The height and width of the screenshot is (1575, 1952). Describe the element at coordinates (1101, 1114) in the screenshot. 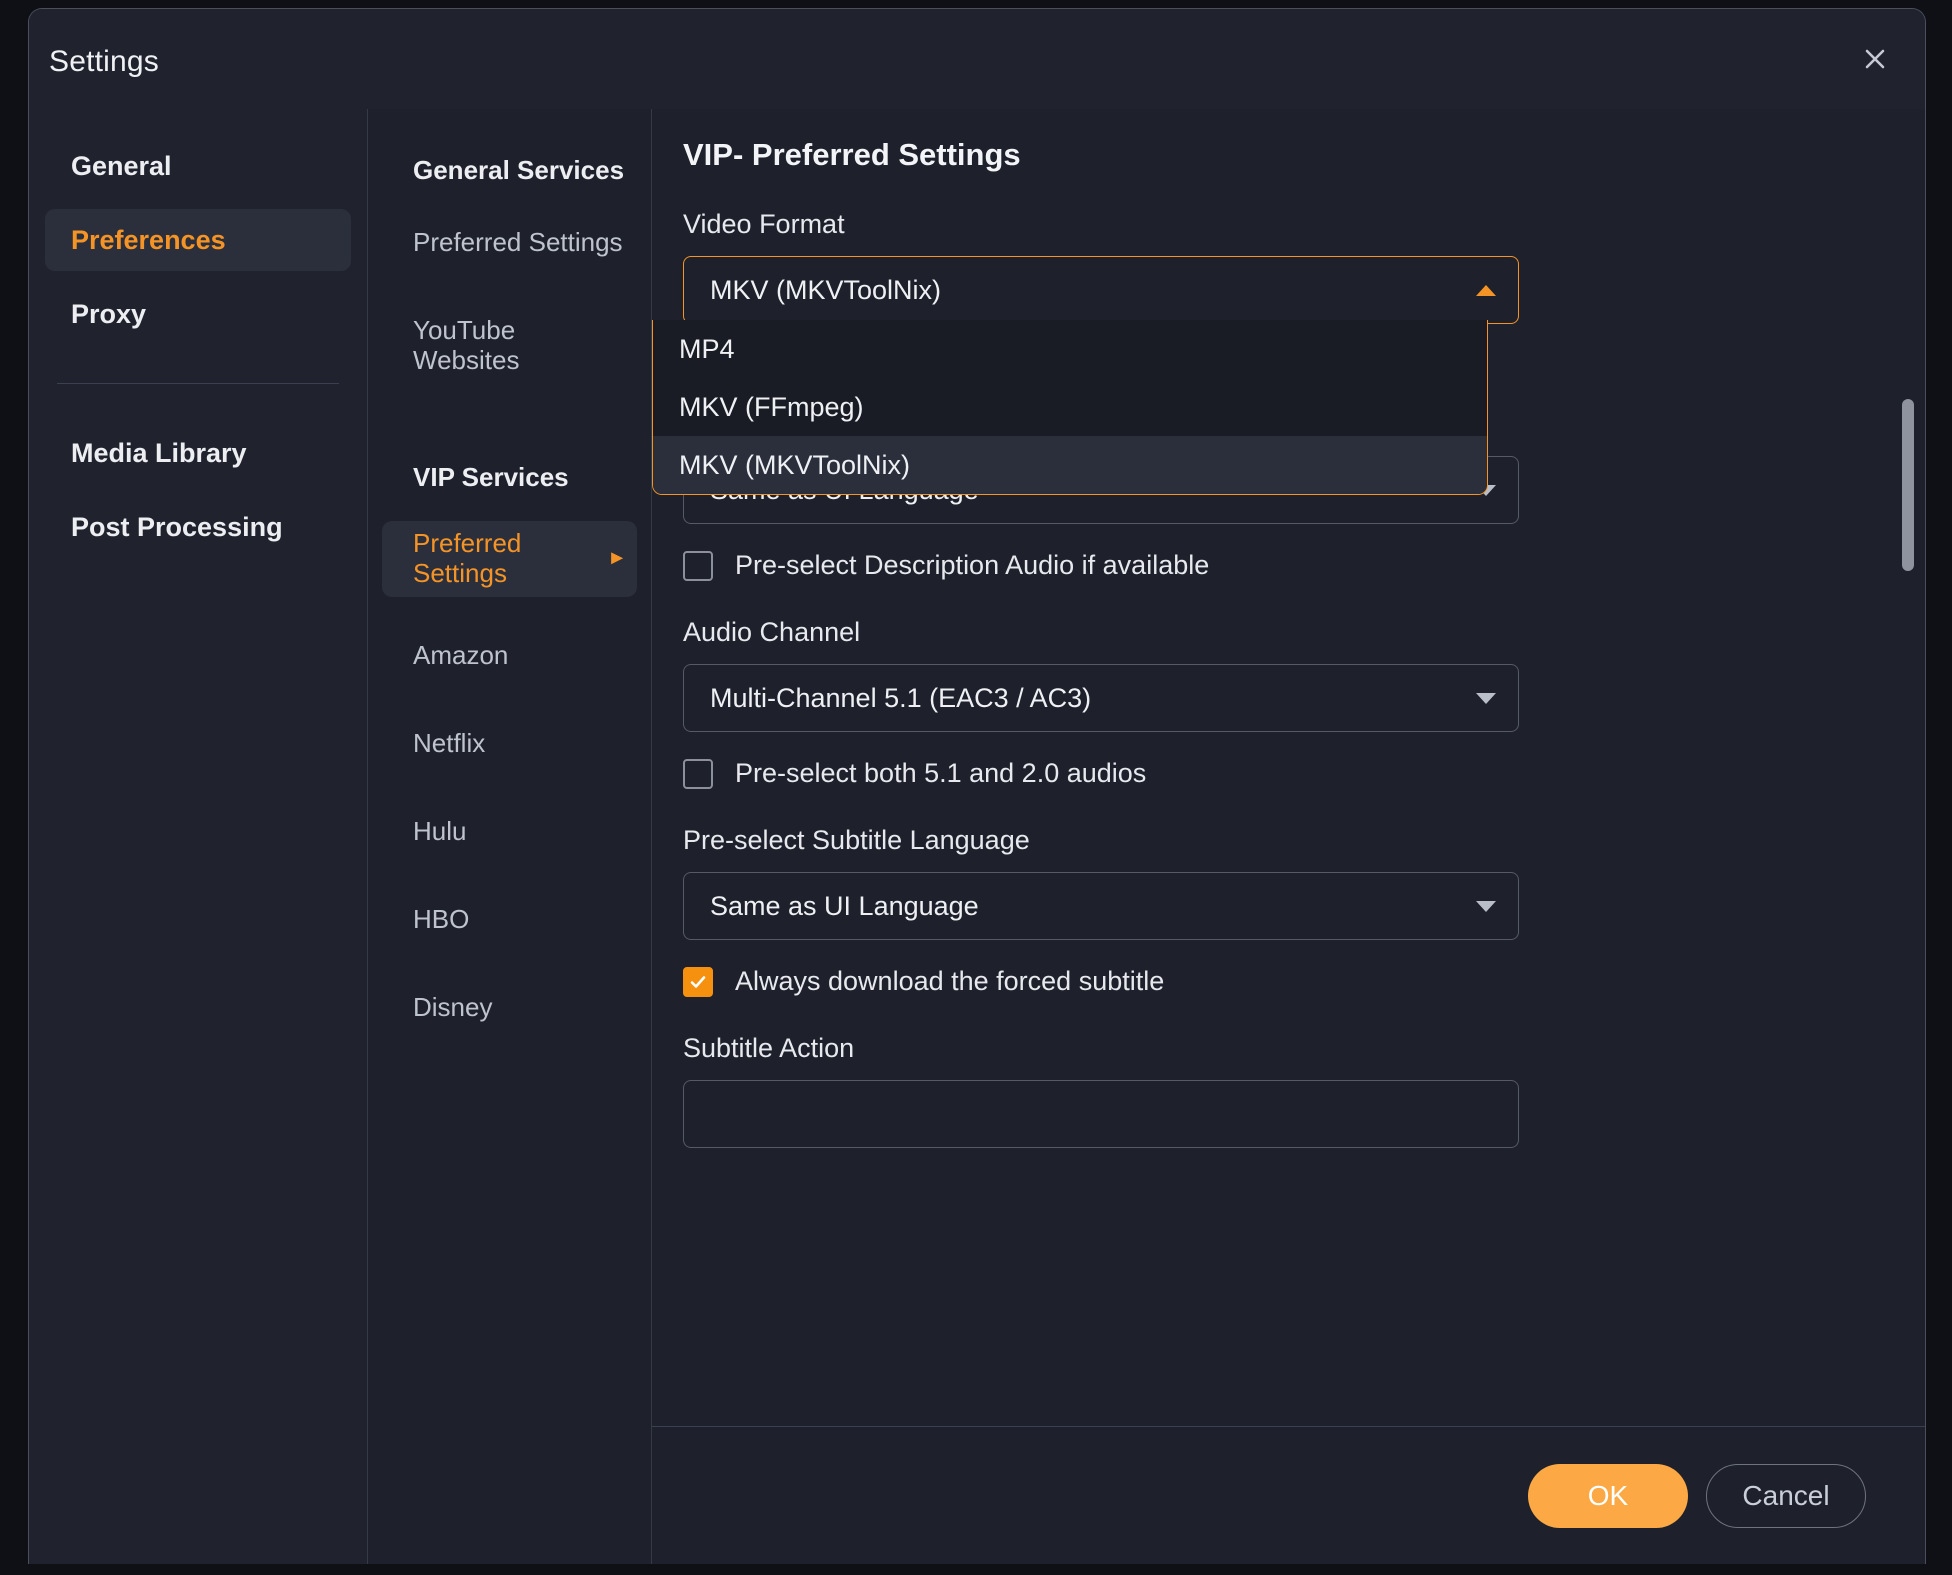

I see `subtitle-action-select` at that location.